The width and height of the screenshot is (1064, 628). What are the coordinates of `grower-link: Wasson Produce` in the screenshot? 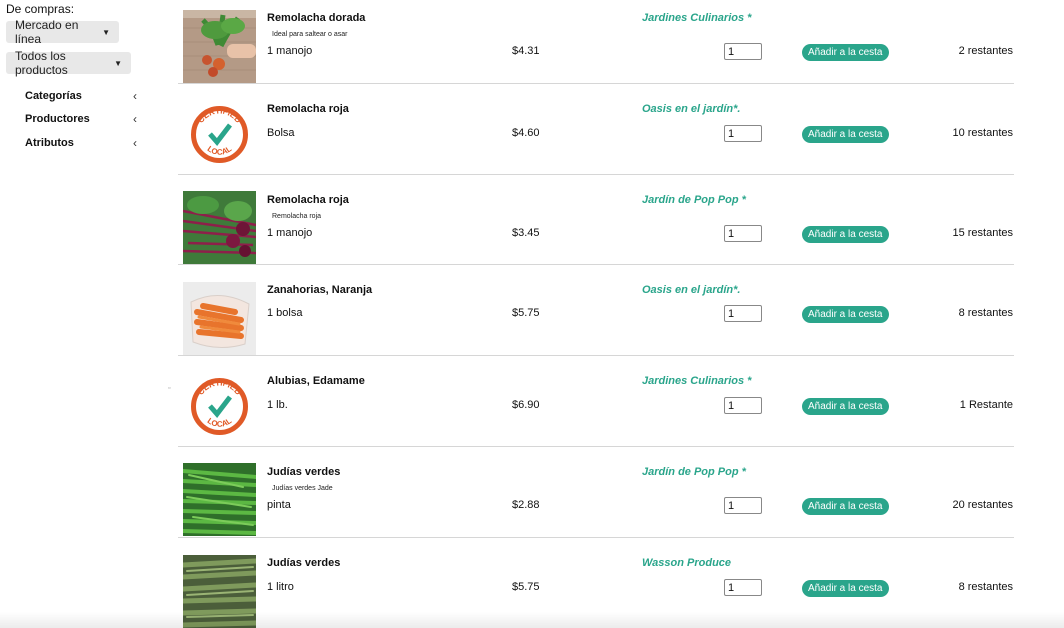 It's located at (686, 563).